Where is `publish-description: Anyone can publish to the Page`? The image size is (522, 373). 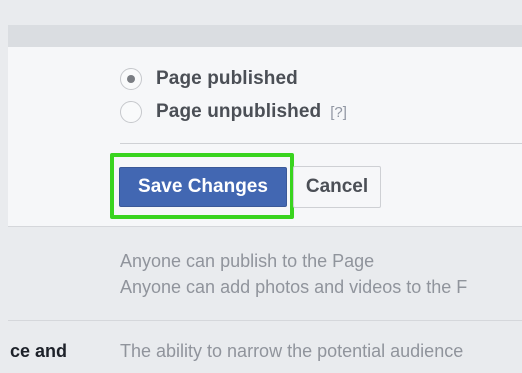 publish-description: Anyone can publish to the Page is located at coordinates (247, 261).